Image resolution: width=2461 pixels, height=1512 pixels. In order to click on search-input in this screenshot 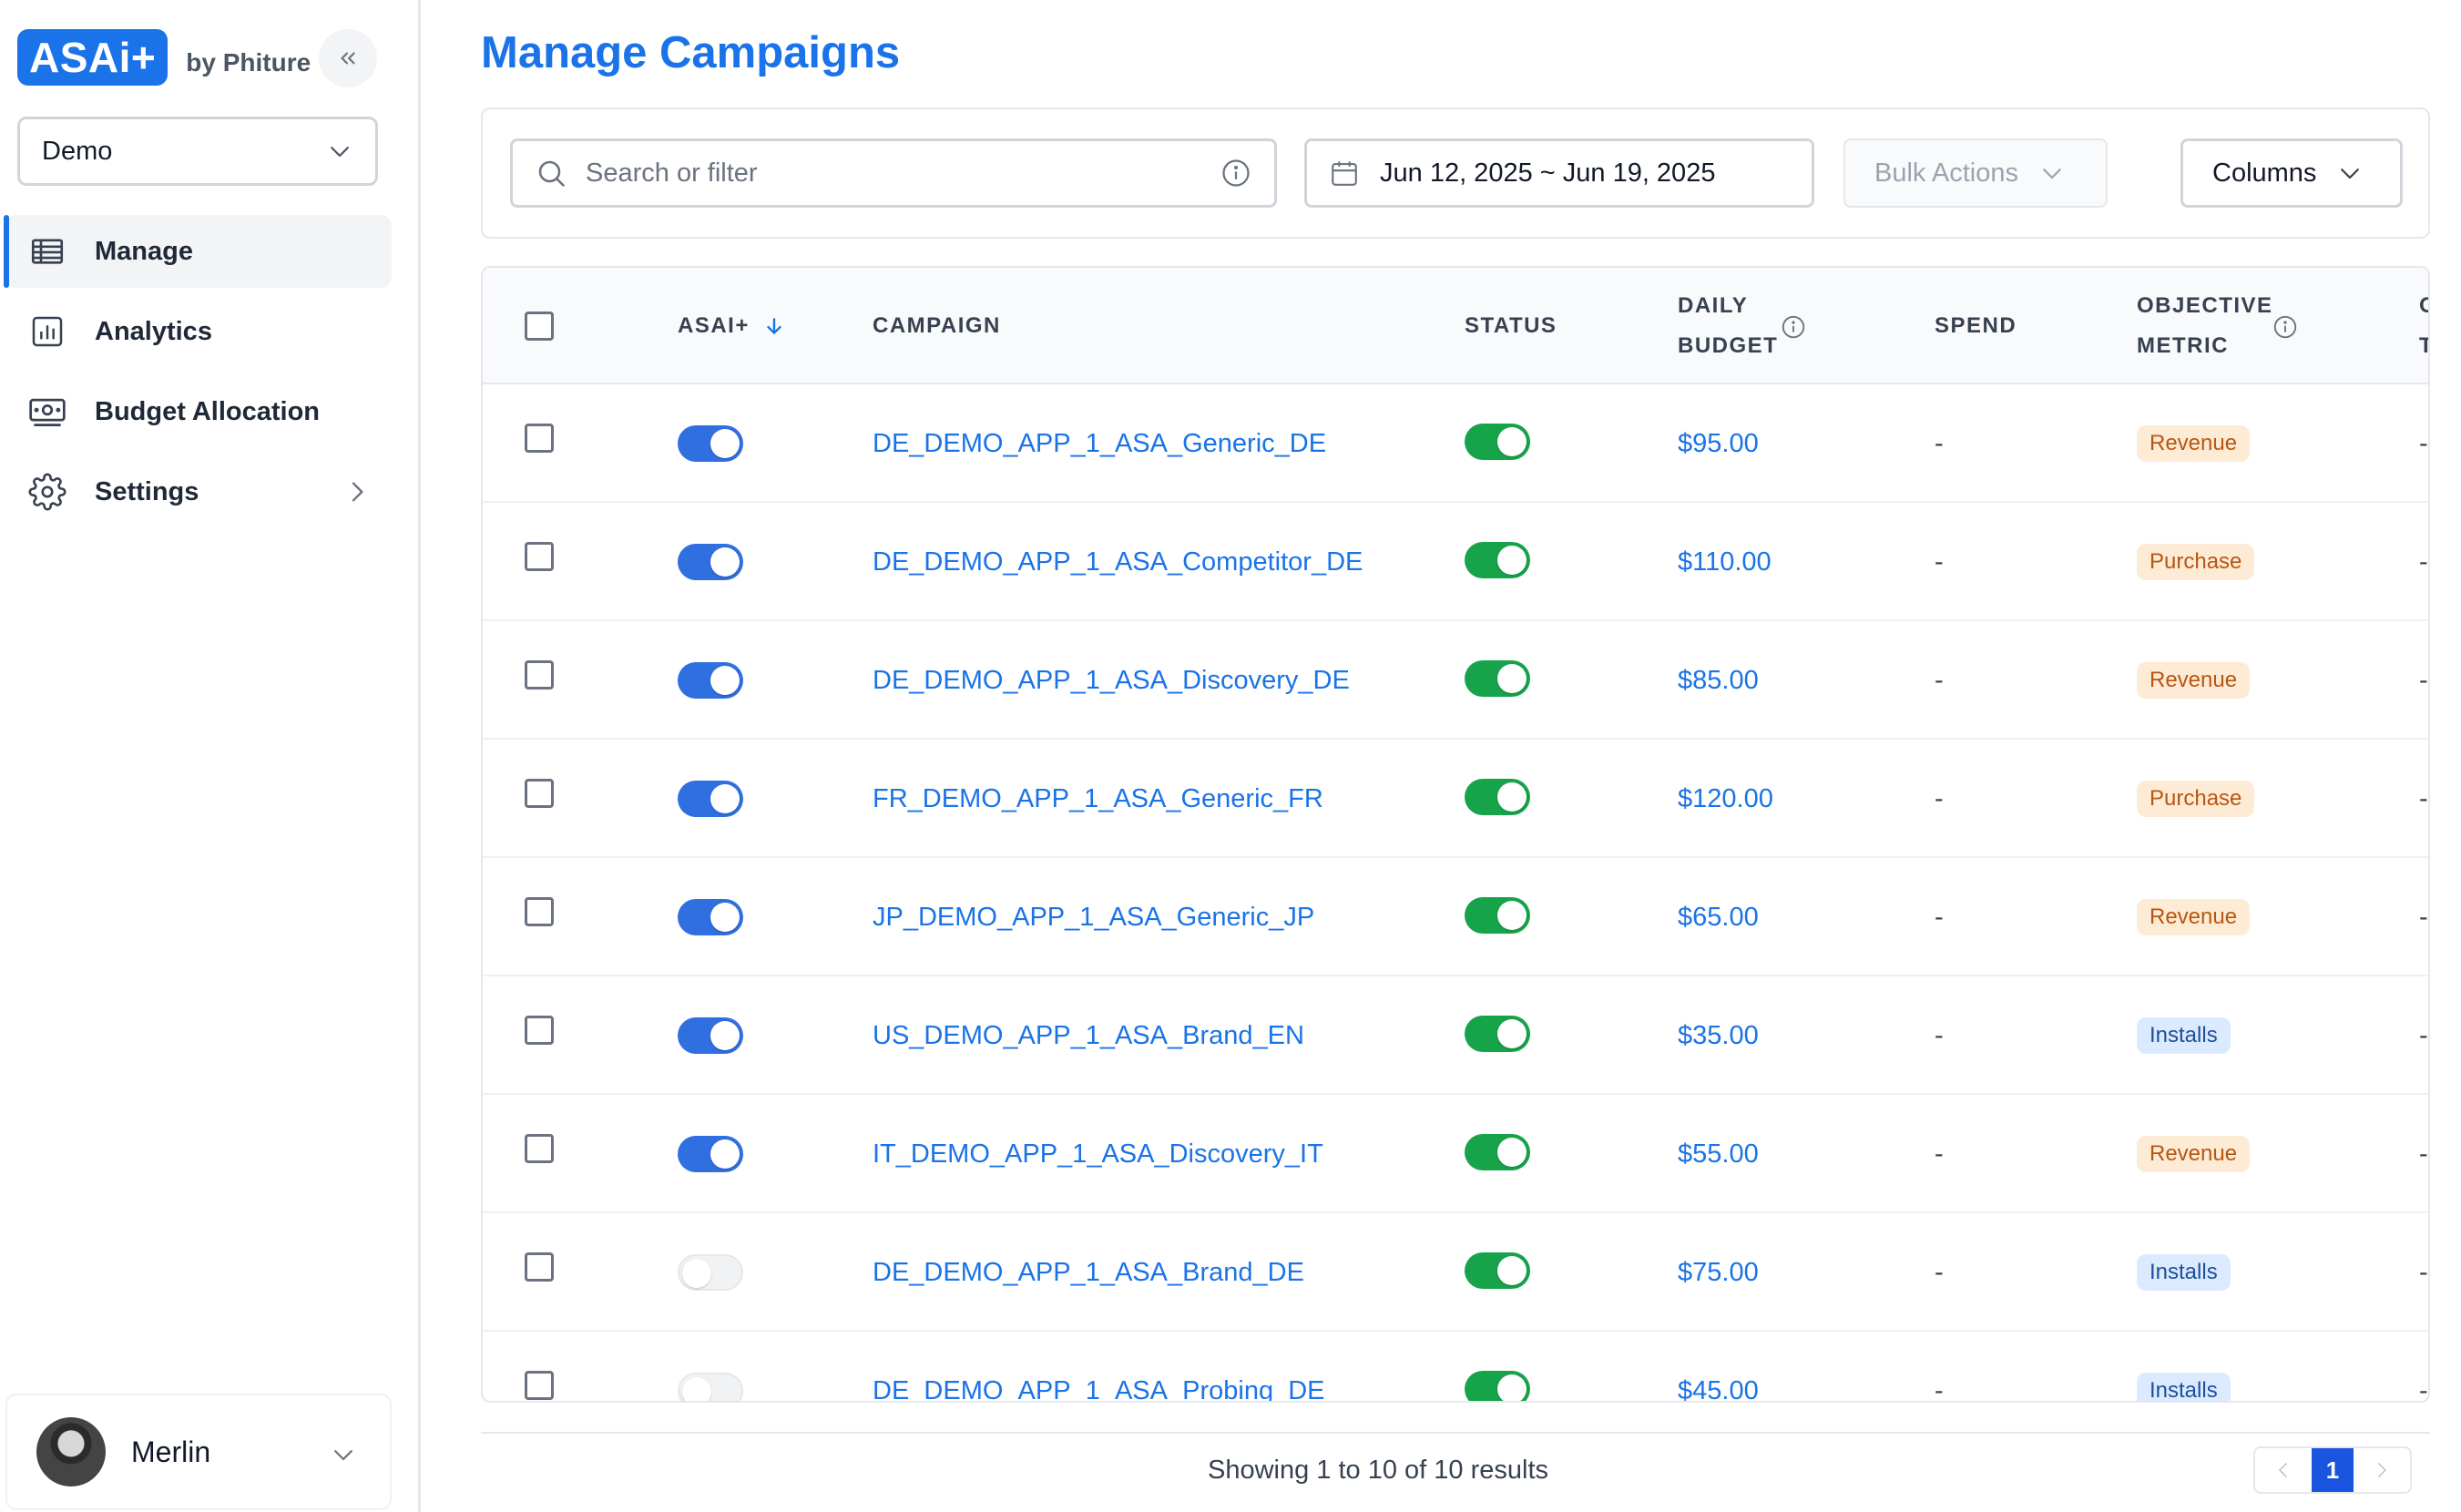, I will do `click(903, 173)`.